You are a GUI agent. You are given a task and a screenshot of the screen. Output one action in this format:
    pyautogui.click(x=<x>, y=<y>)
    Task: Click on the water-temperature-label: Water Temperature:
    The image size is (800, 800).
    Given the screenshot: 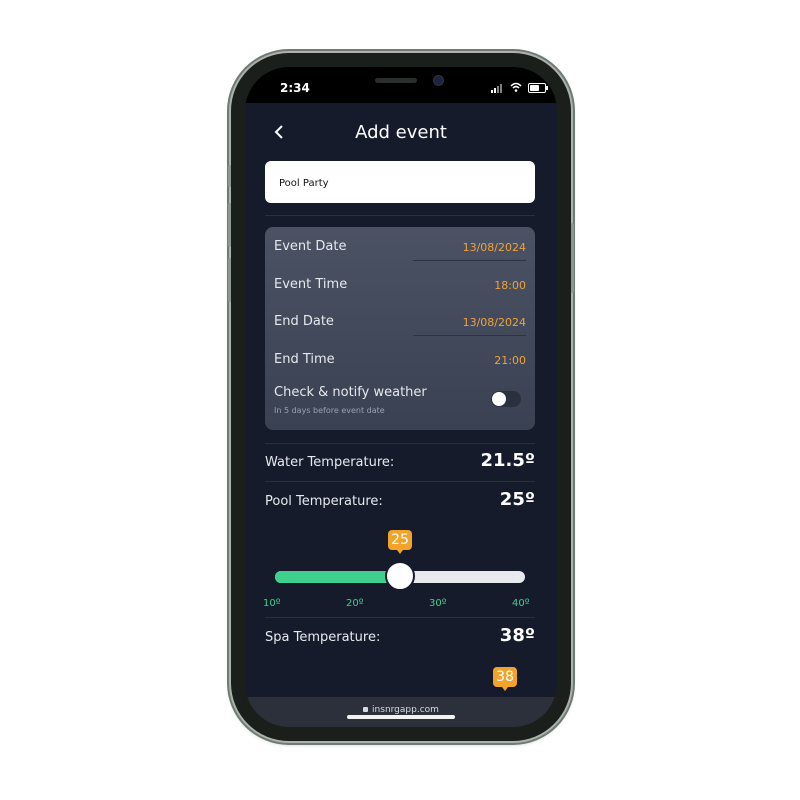 What is the action you would take?
    pyautogui.click(x=330, y=462)
    